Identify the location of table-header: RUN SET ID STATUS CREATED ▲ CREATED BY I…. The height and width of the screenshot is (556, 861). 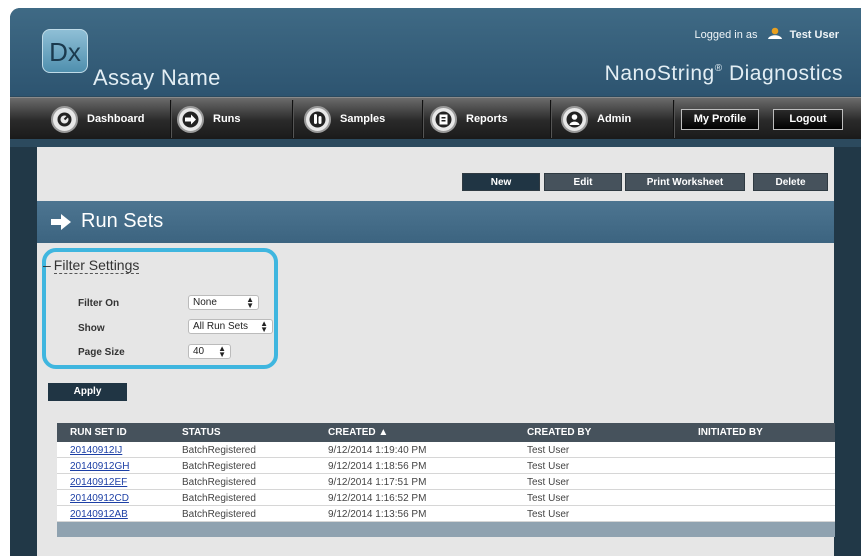
(446, 432).